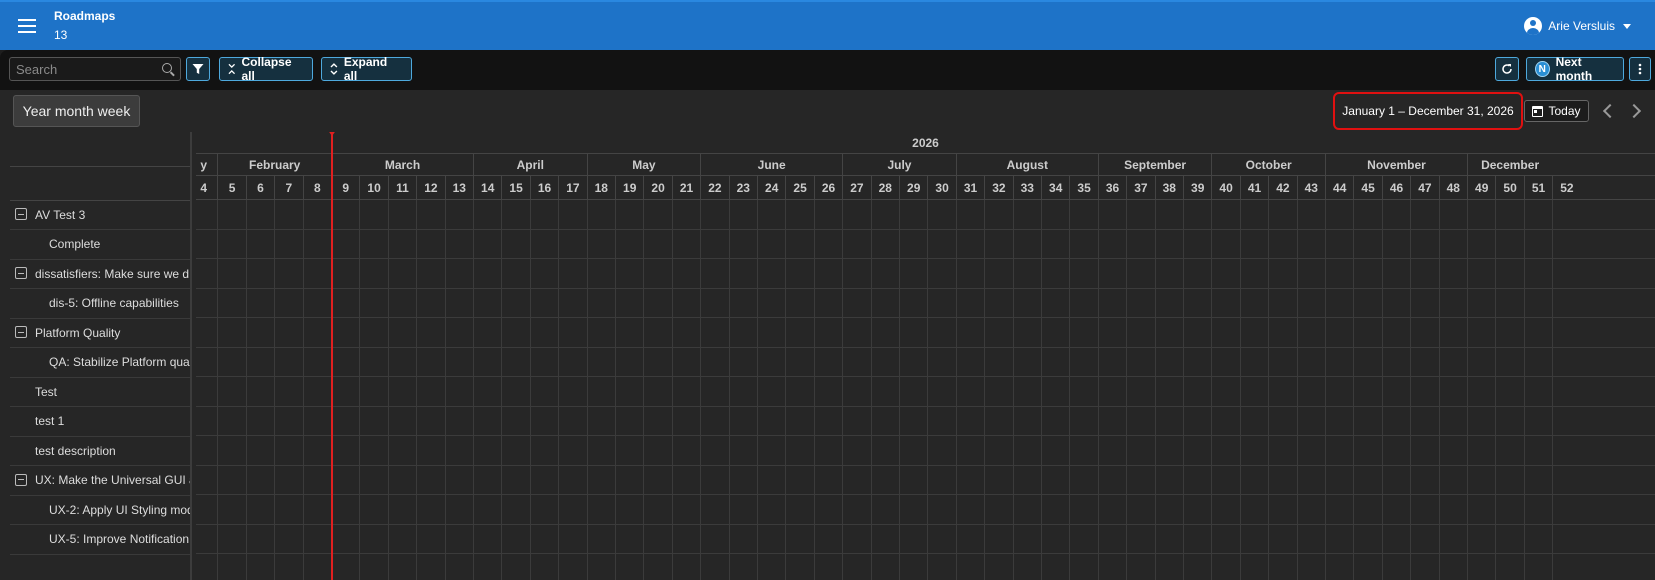 This screenshot has height=580, width=1655. I want to click on week-label: 48, so click(1452, 188).